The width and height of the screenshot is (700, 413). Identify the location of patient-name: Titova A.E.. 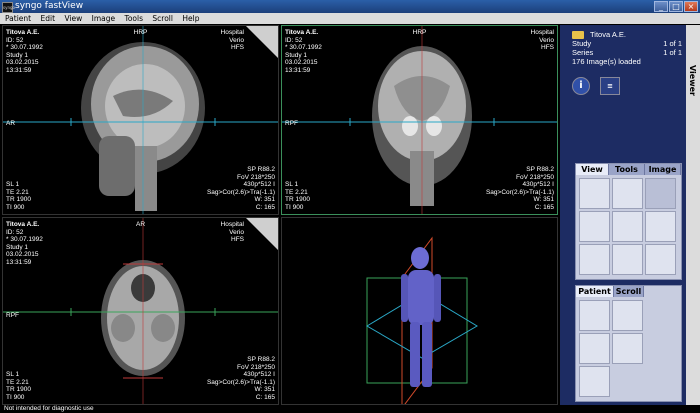
(608, 34).